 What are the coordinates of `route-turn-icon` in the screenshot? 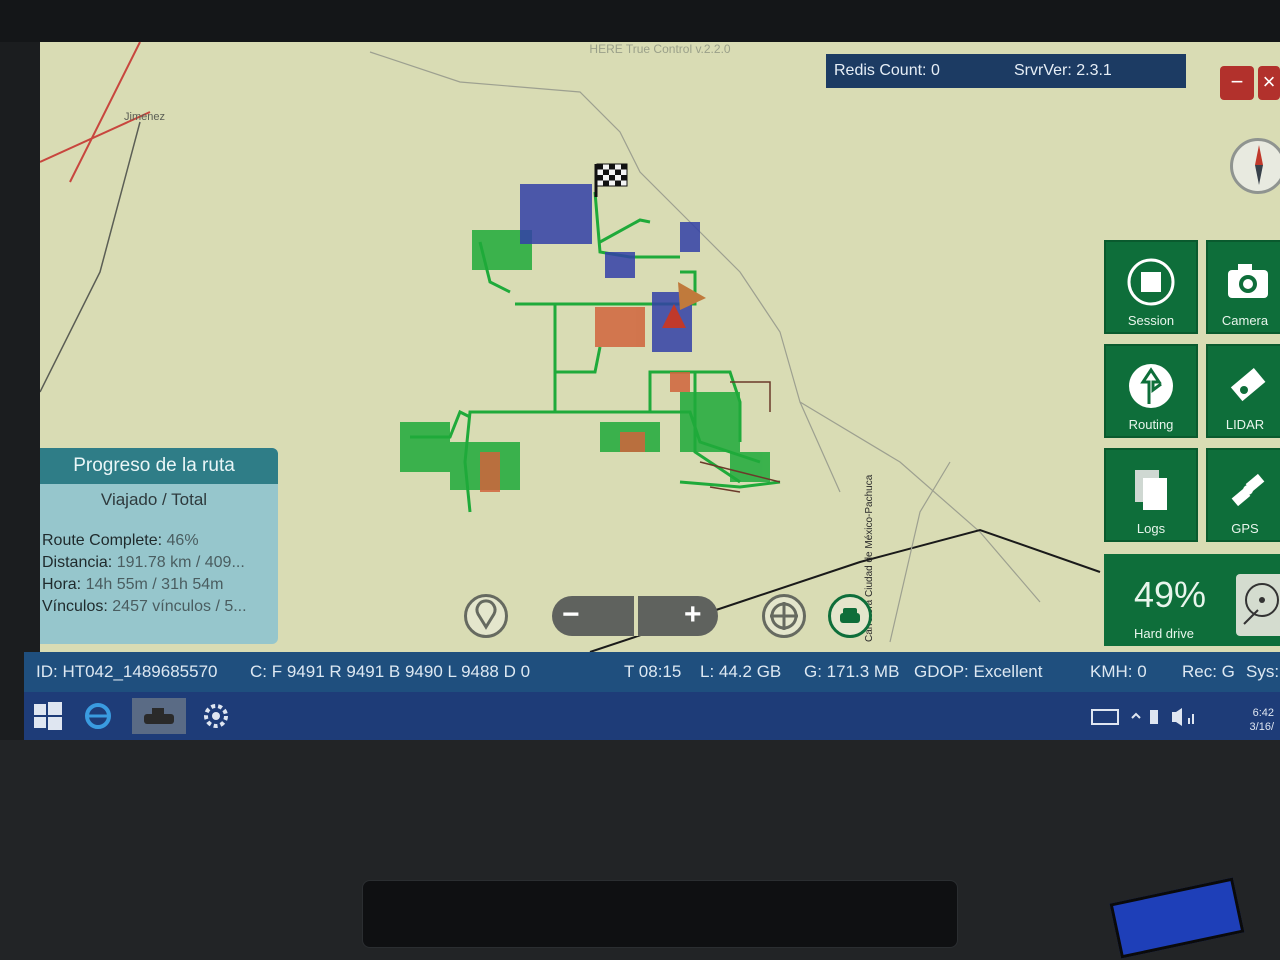 It's located at (1151, 386).